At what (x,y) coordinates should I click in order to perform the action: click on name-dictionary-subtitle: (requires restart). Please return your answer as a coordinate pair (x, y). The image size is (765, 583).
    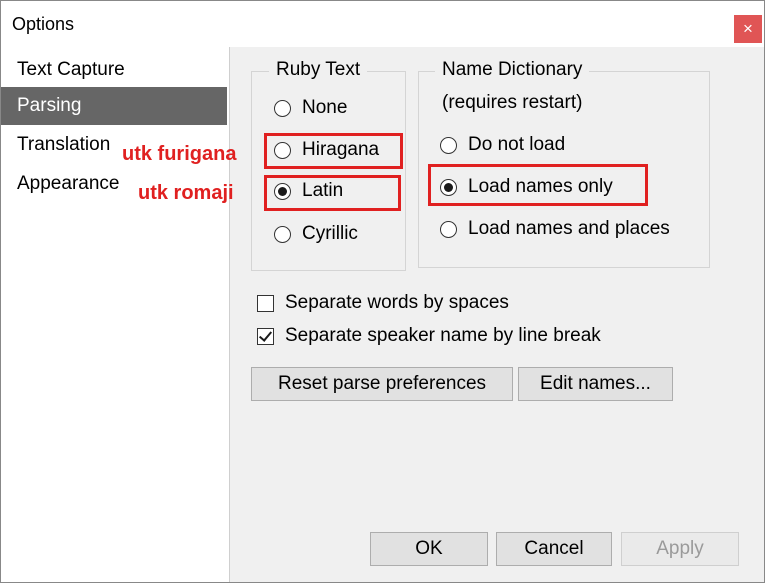
    Looking at the image, I should click on (512, 102).